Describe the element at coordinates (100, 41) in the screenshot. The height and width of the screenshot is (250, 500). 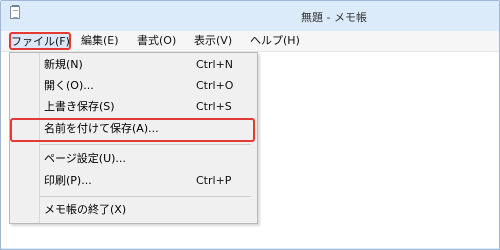
I see `menu-edit: 編集(E)` at that location.